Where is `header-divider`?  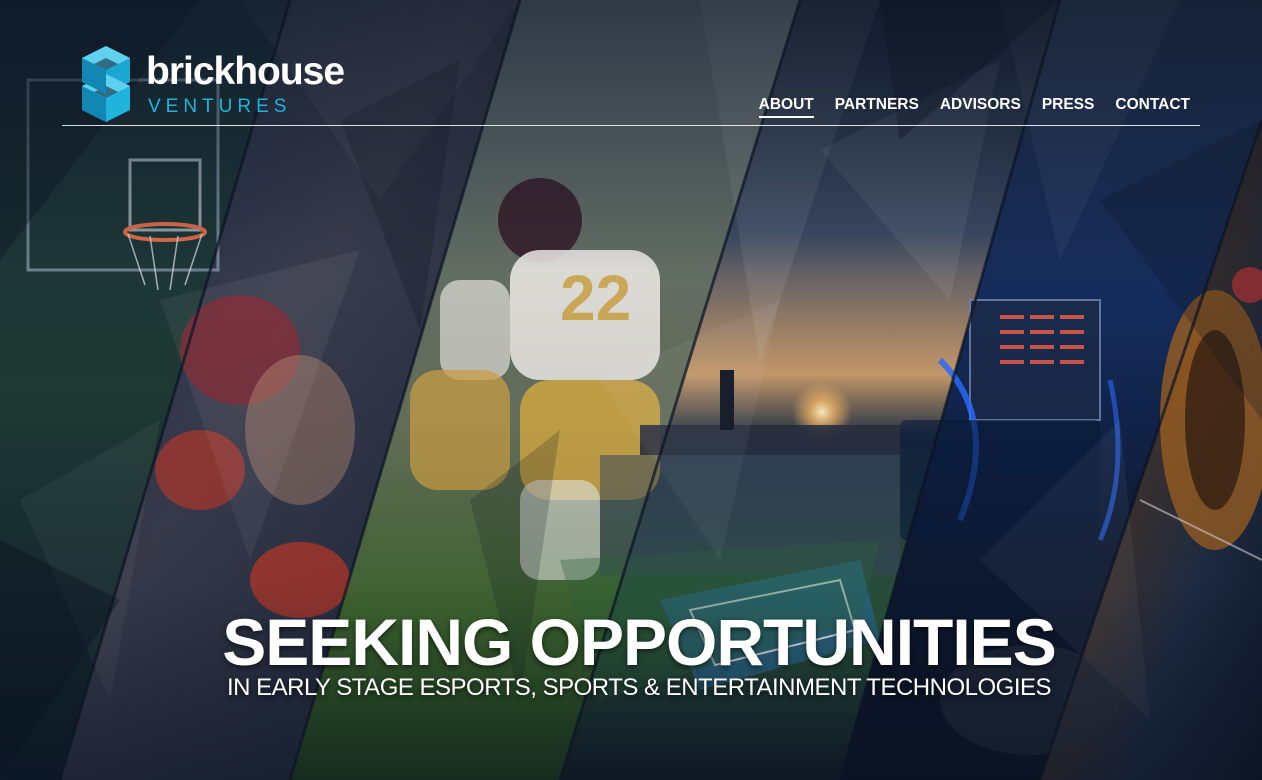
header-divider is located at coordinates (631, 125).